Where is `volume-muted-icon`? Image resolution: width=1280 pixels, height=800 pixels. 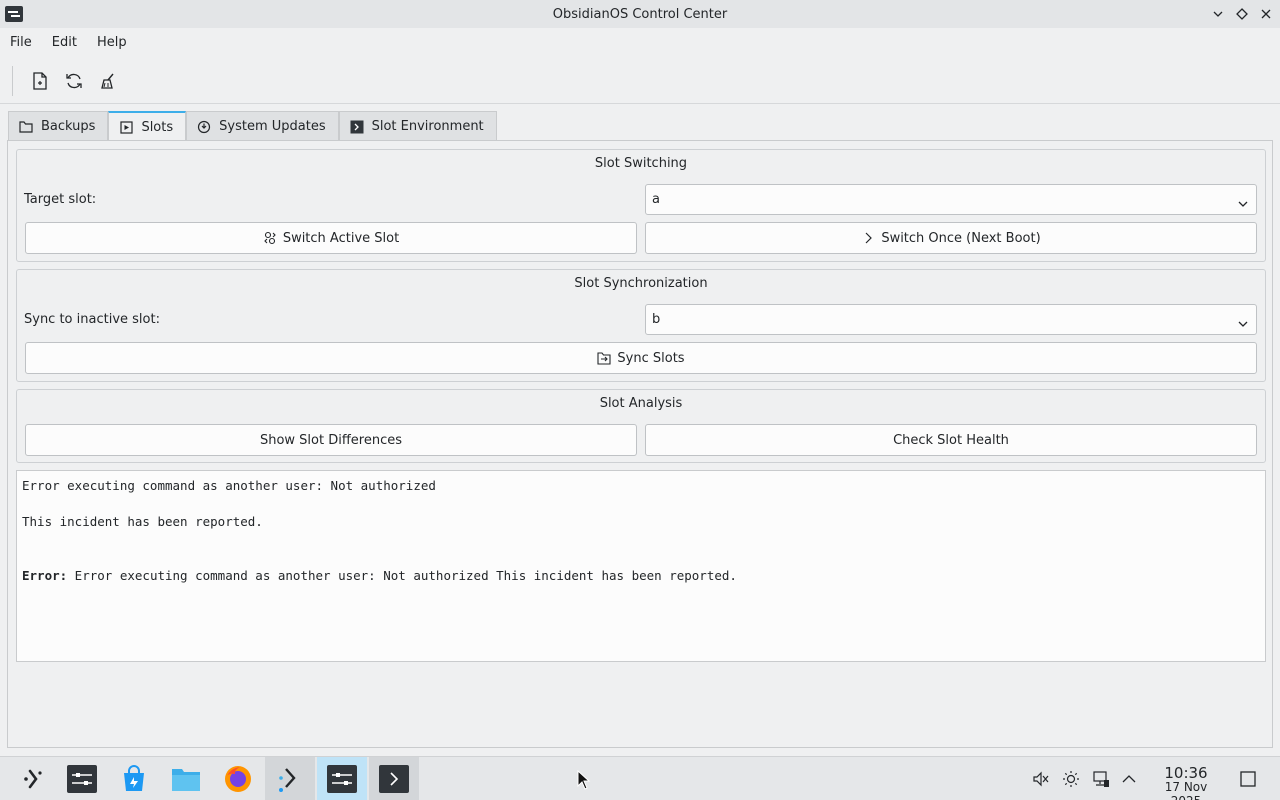
volume-muted-icon is located at coordinates (1041, 779).